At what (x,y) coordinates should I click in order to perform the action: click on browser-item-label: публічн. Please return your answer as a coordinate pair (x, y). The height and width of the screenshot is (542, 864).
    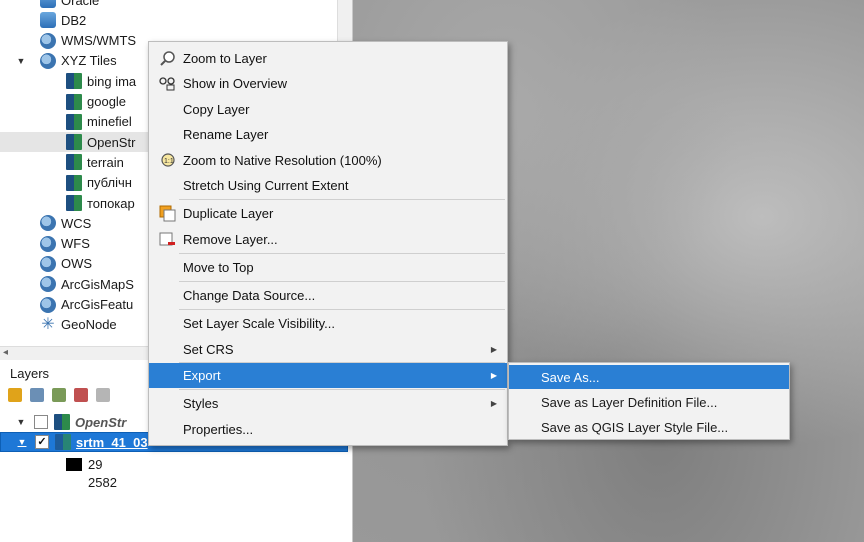
    Looking at the image, I should click on (109, 183).